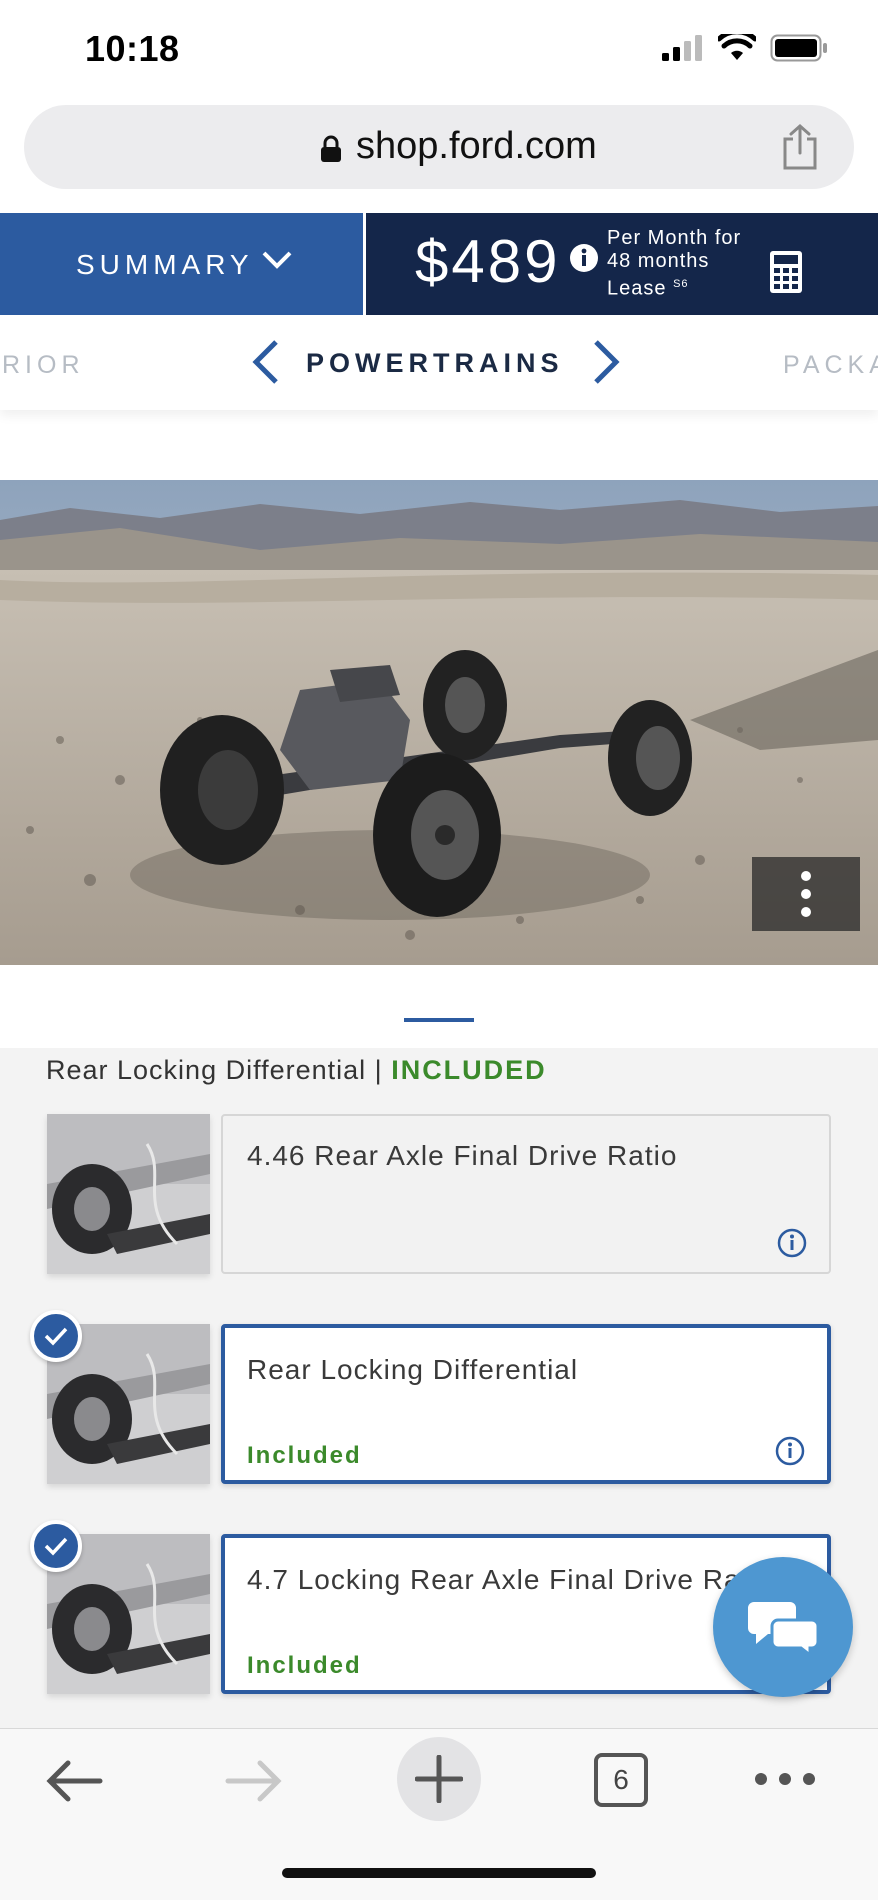 The image size is (878, 1900). I want to click on price-terms: Per Month for 48 months Lease S6, so click(674, 264).